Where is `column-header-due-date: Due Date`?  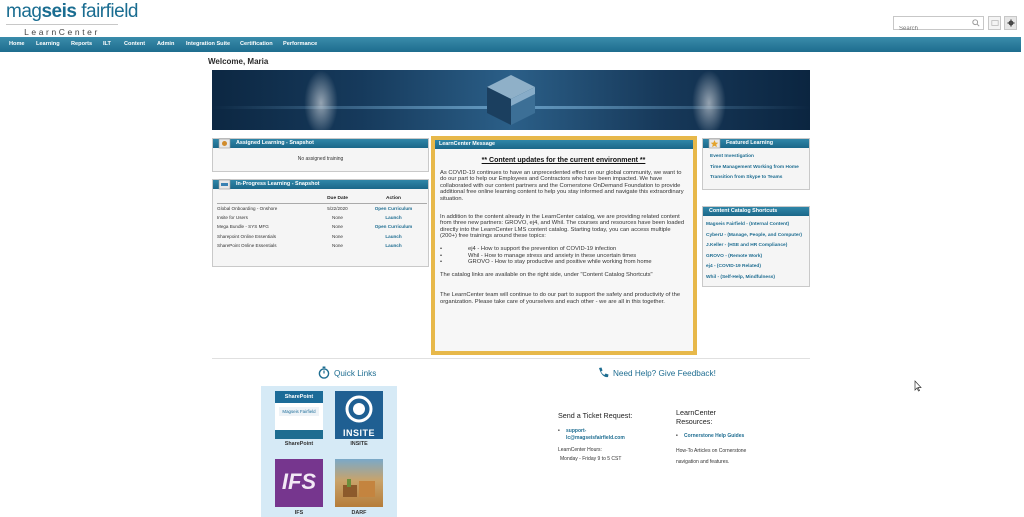 column-header-due-date: Due Date is located at coordinates (337, 199).